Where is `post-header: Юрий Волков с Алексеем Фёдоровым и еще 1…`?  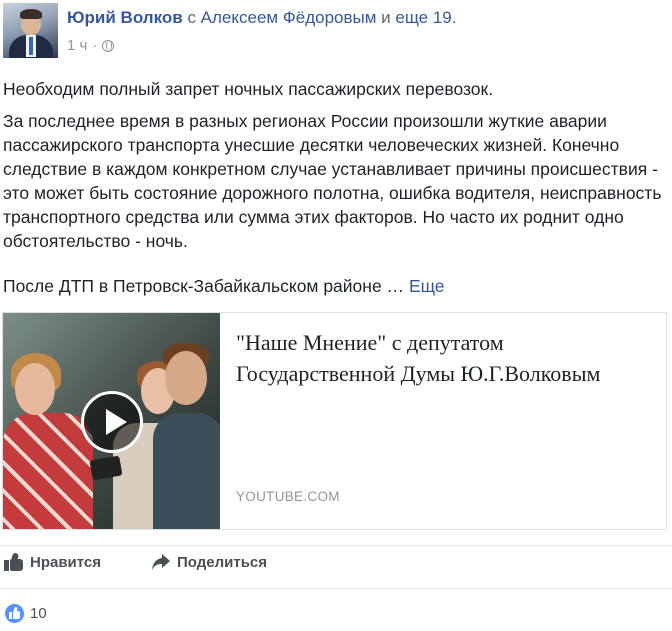
post-header: Юрий Волков с Алексеем Фёдоровым и еще 1… is located at coordinates (261, 18).